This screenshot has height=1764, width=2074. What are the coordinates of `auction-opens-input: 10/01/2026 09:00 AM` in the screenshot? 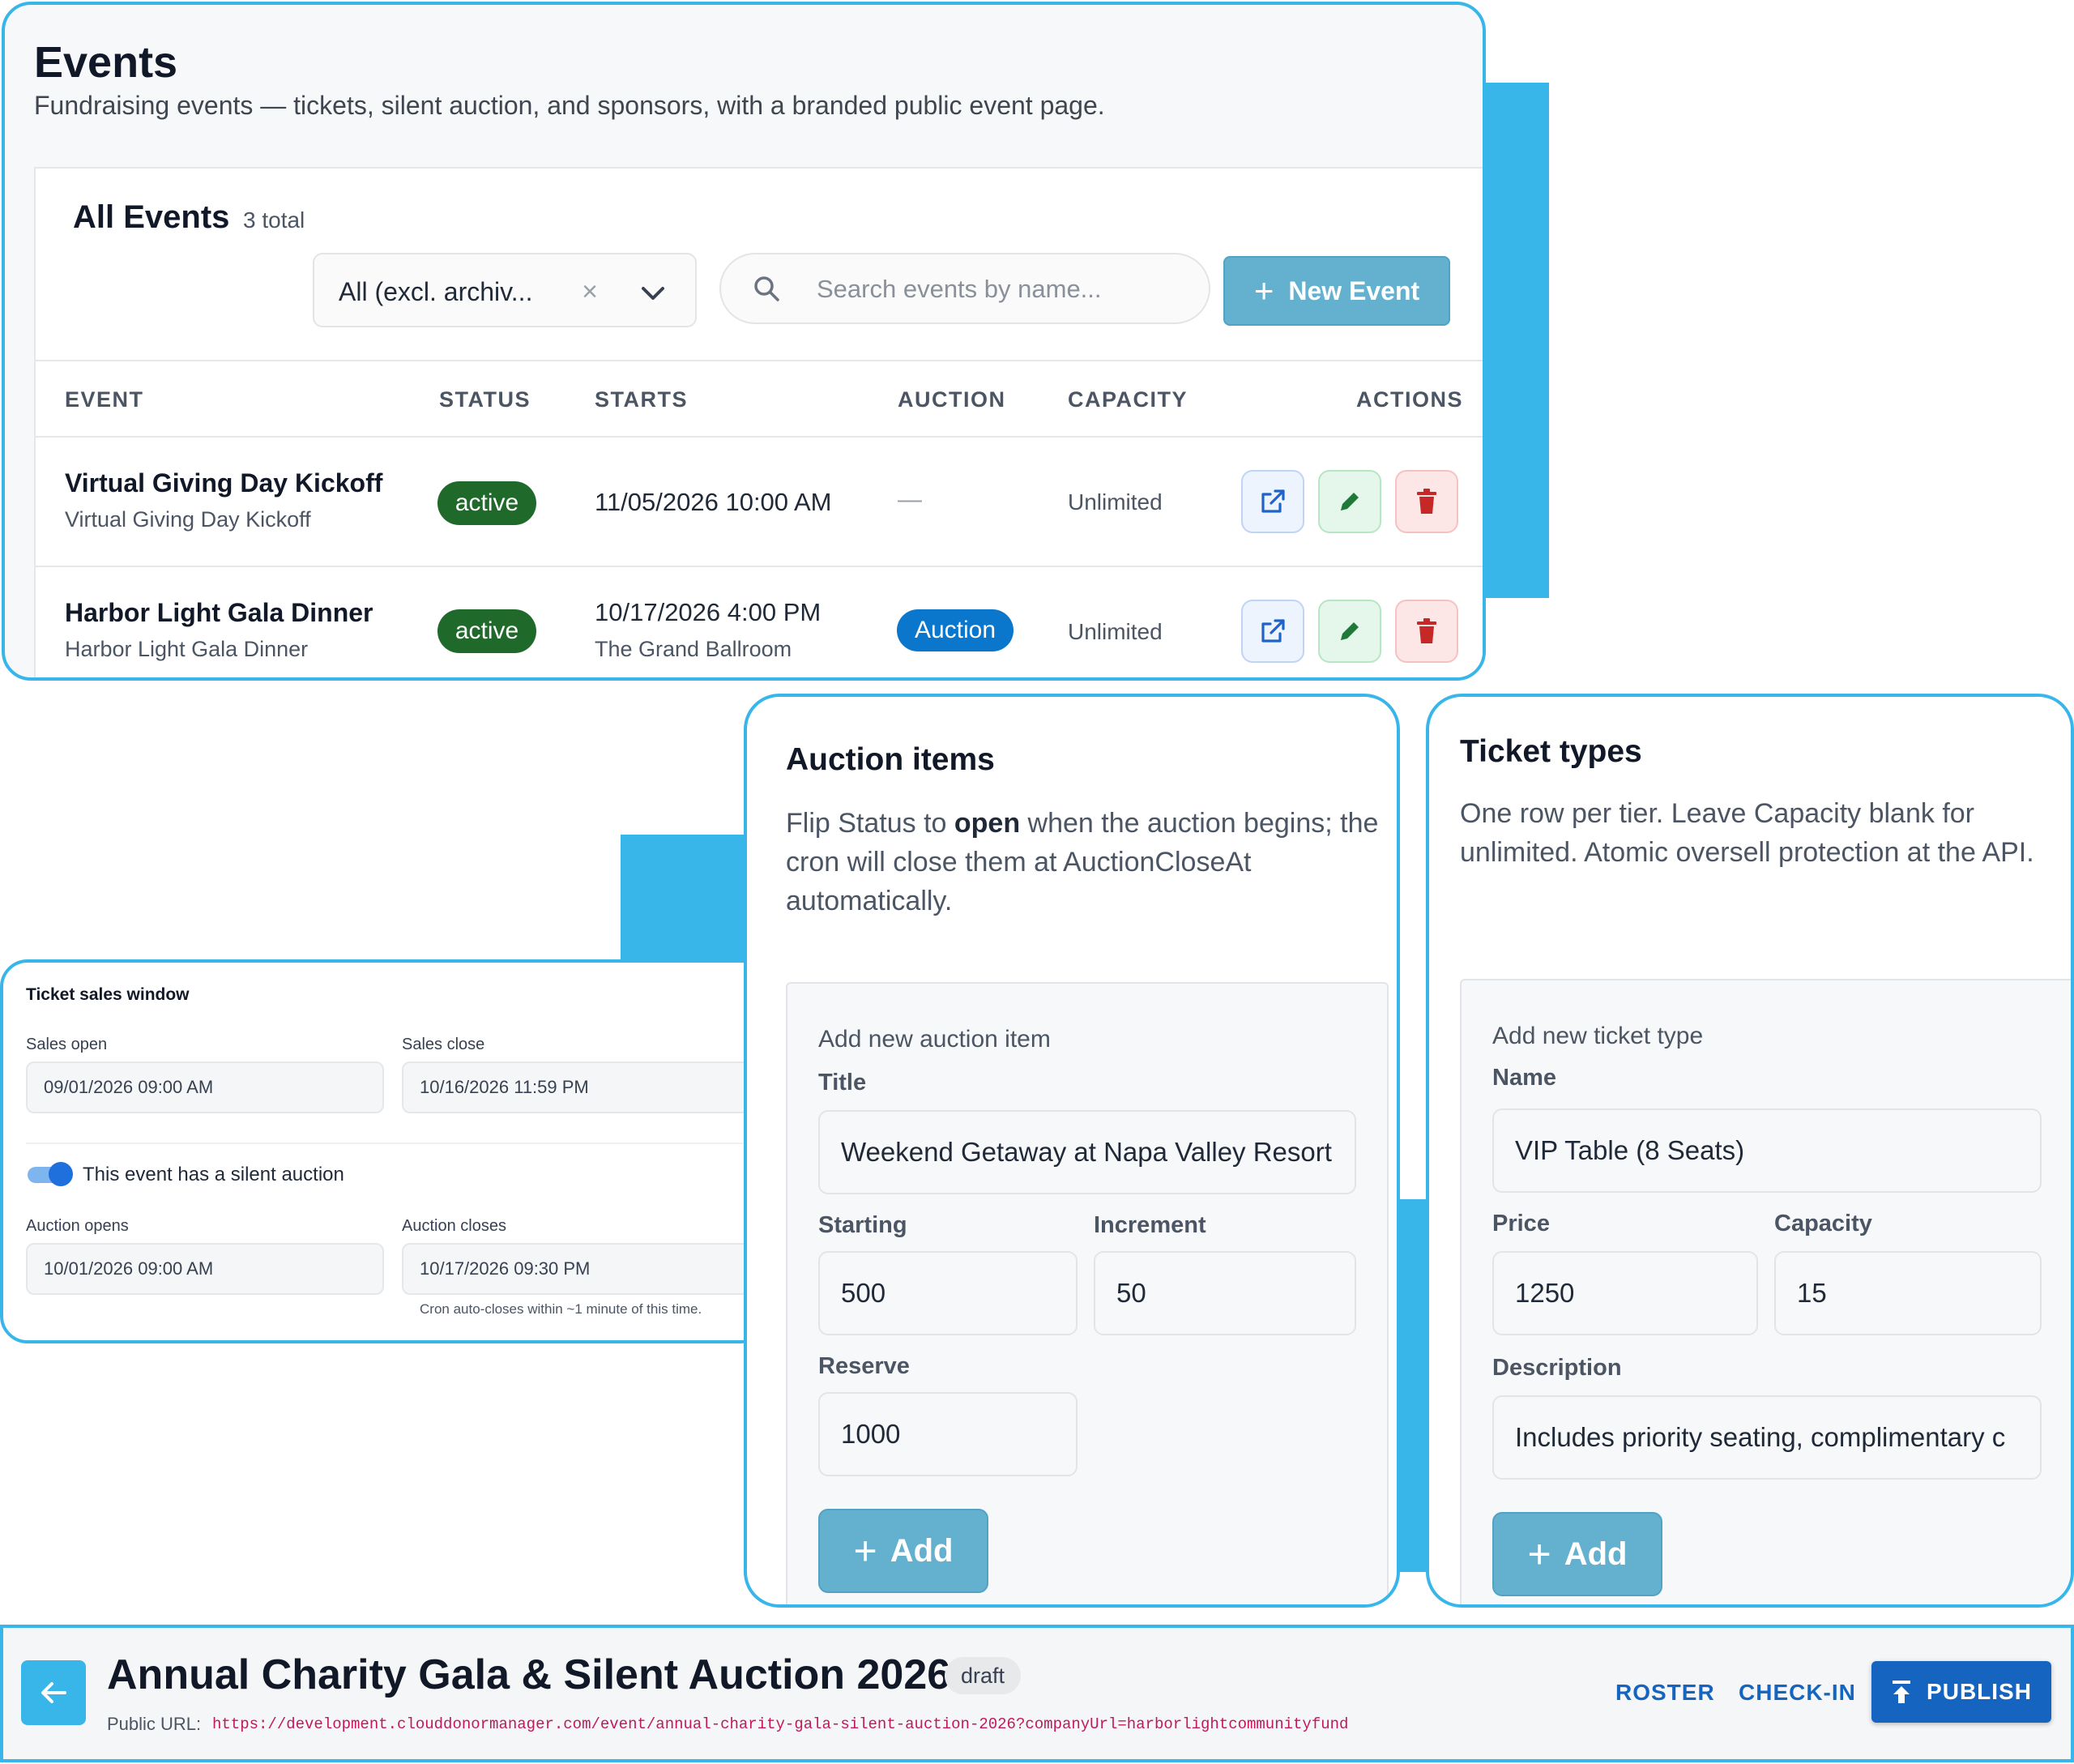 It's located at (205, 1269).